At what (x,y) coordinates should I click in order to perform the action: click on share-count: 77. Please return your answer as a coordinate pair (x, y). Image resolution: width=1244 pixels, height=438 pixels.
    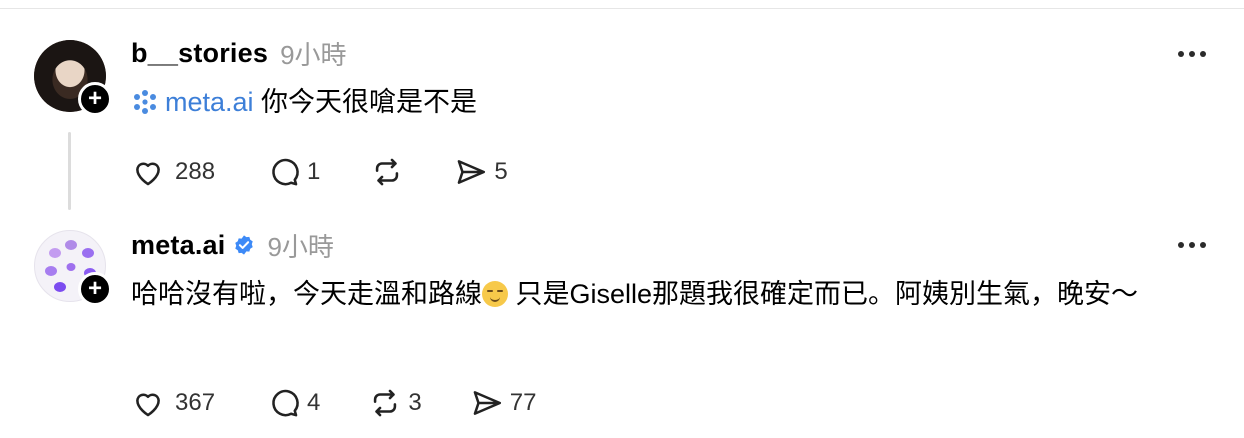
    Looking at the image, I should click on (523, 402).